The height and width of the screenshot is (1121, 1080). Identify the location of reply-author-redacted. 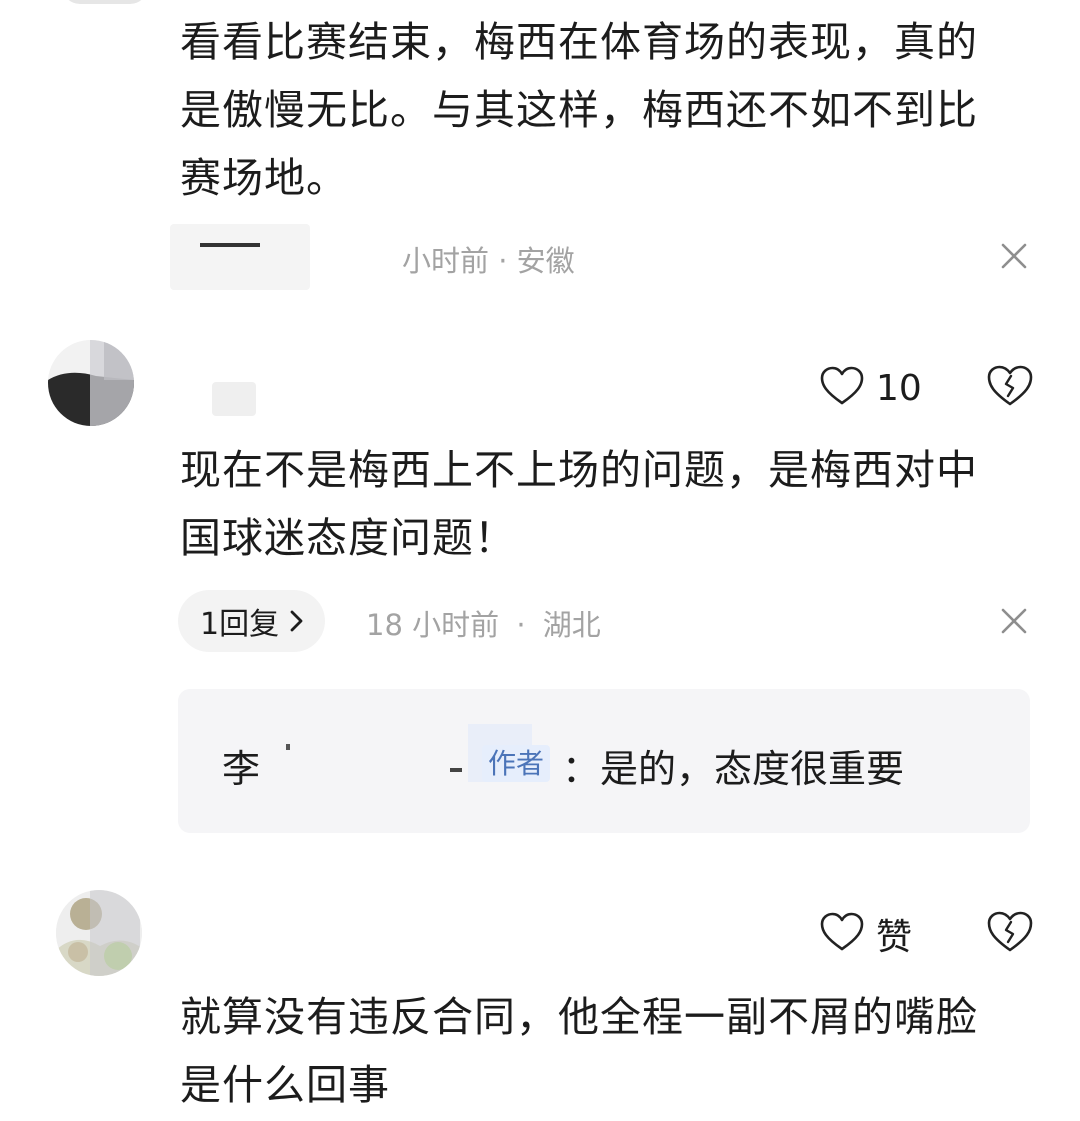
(372, 763).